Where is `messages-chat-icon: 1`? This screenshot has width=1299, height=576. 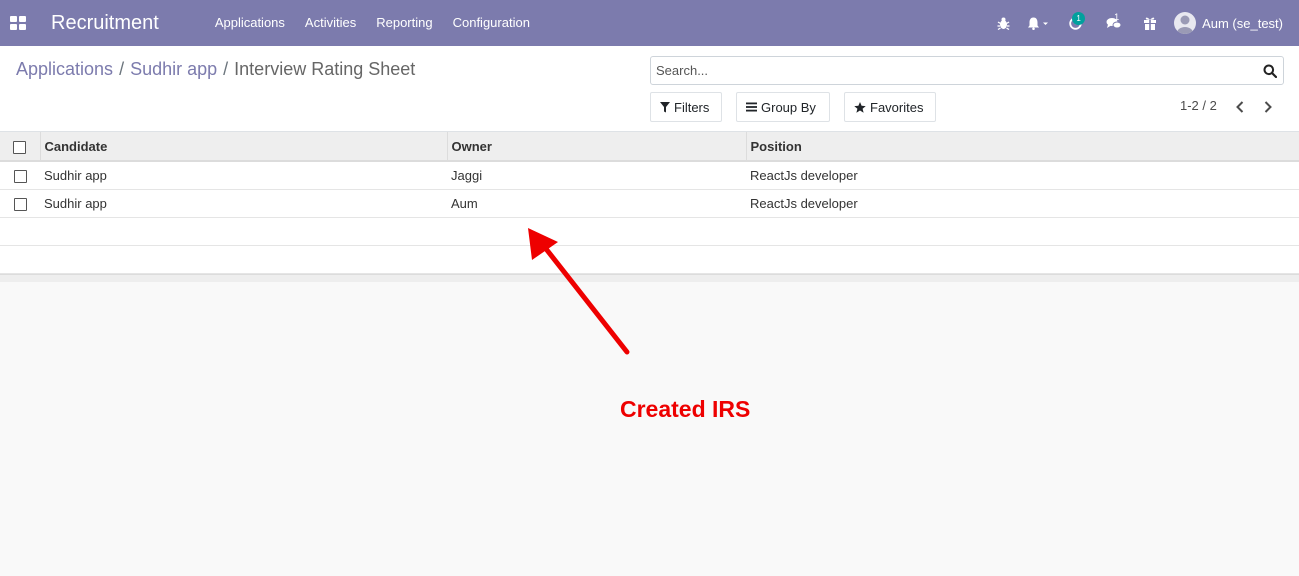 messages-chat-icon: 1 is located at coordinates (1114, 23).